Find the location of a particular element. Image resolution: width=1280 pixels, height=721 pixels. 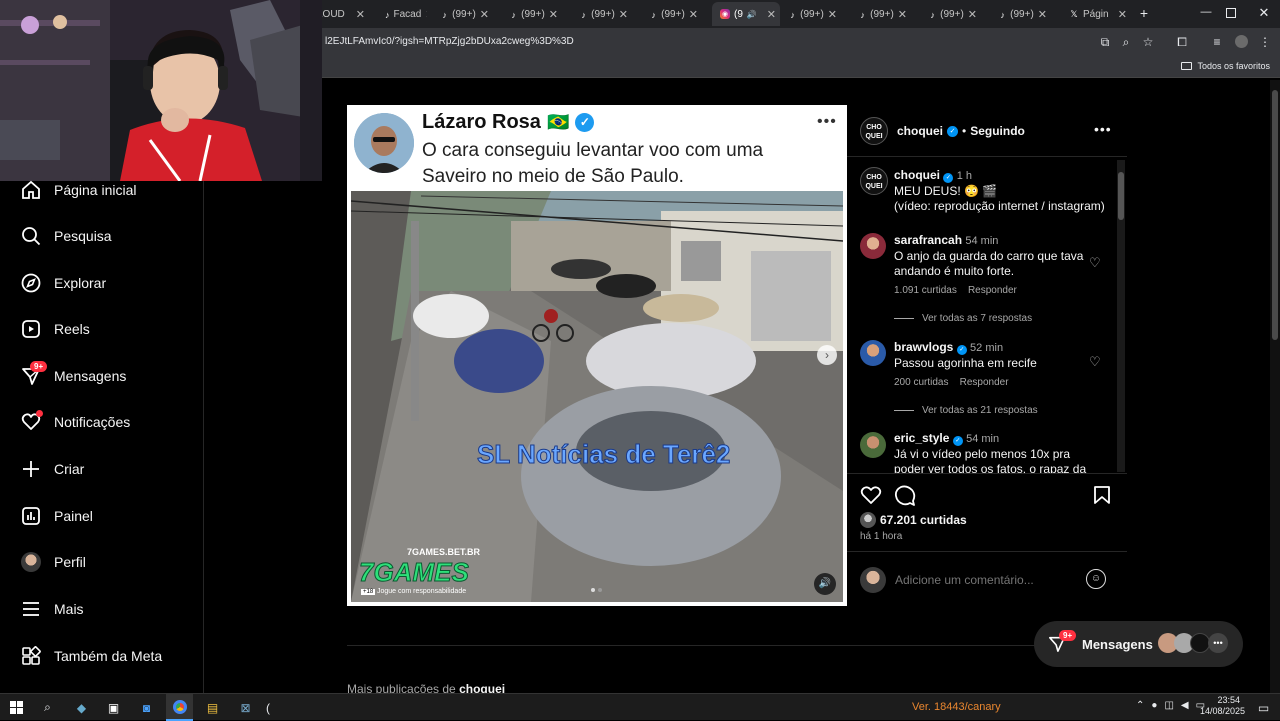

zoom-icon: ⌕ is located at coordinates (1126, 42).